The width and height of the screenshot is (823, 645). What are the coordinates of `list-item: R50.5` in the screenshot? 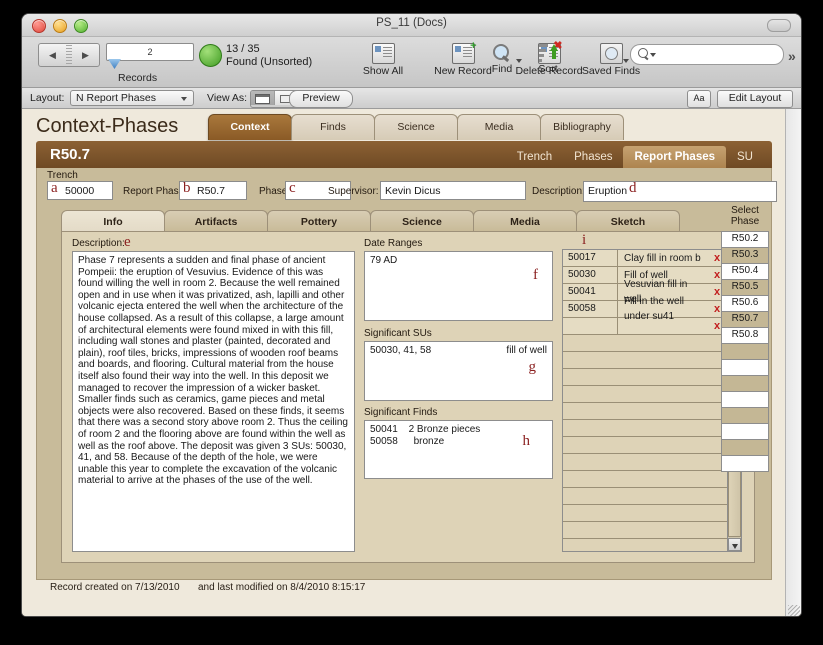 It's located at (745, 288).